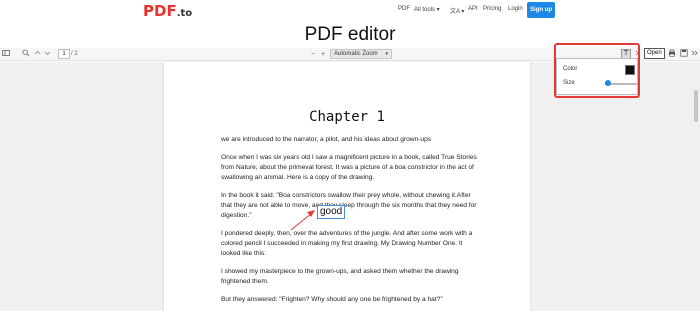 The image size is (700, 311). Describe the element at coordinates (350, 34) in the screenshot. I see `page-title: PDF editor` at that location.